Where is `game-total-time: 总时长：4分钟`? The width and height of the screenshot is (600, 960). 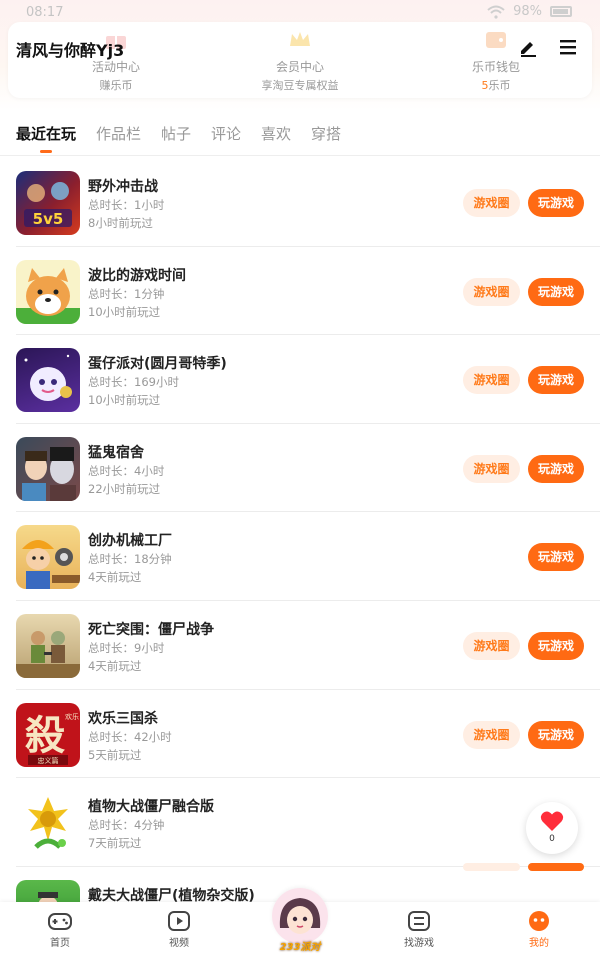 game-total-time: 总时长：4分钟 is located at coordinates (126, 825).